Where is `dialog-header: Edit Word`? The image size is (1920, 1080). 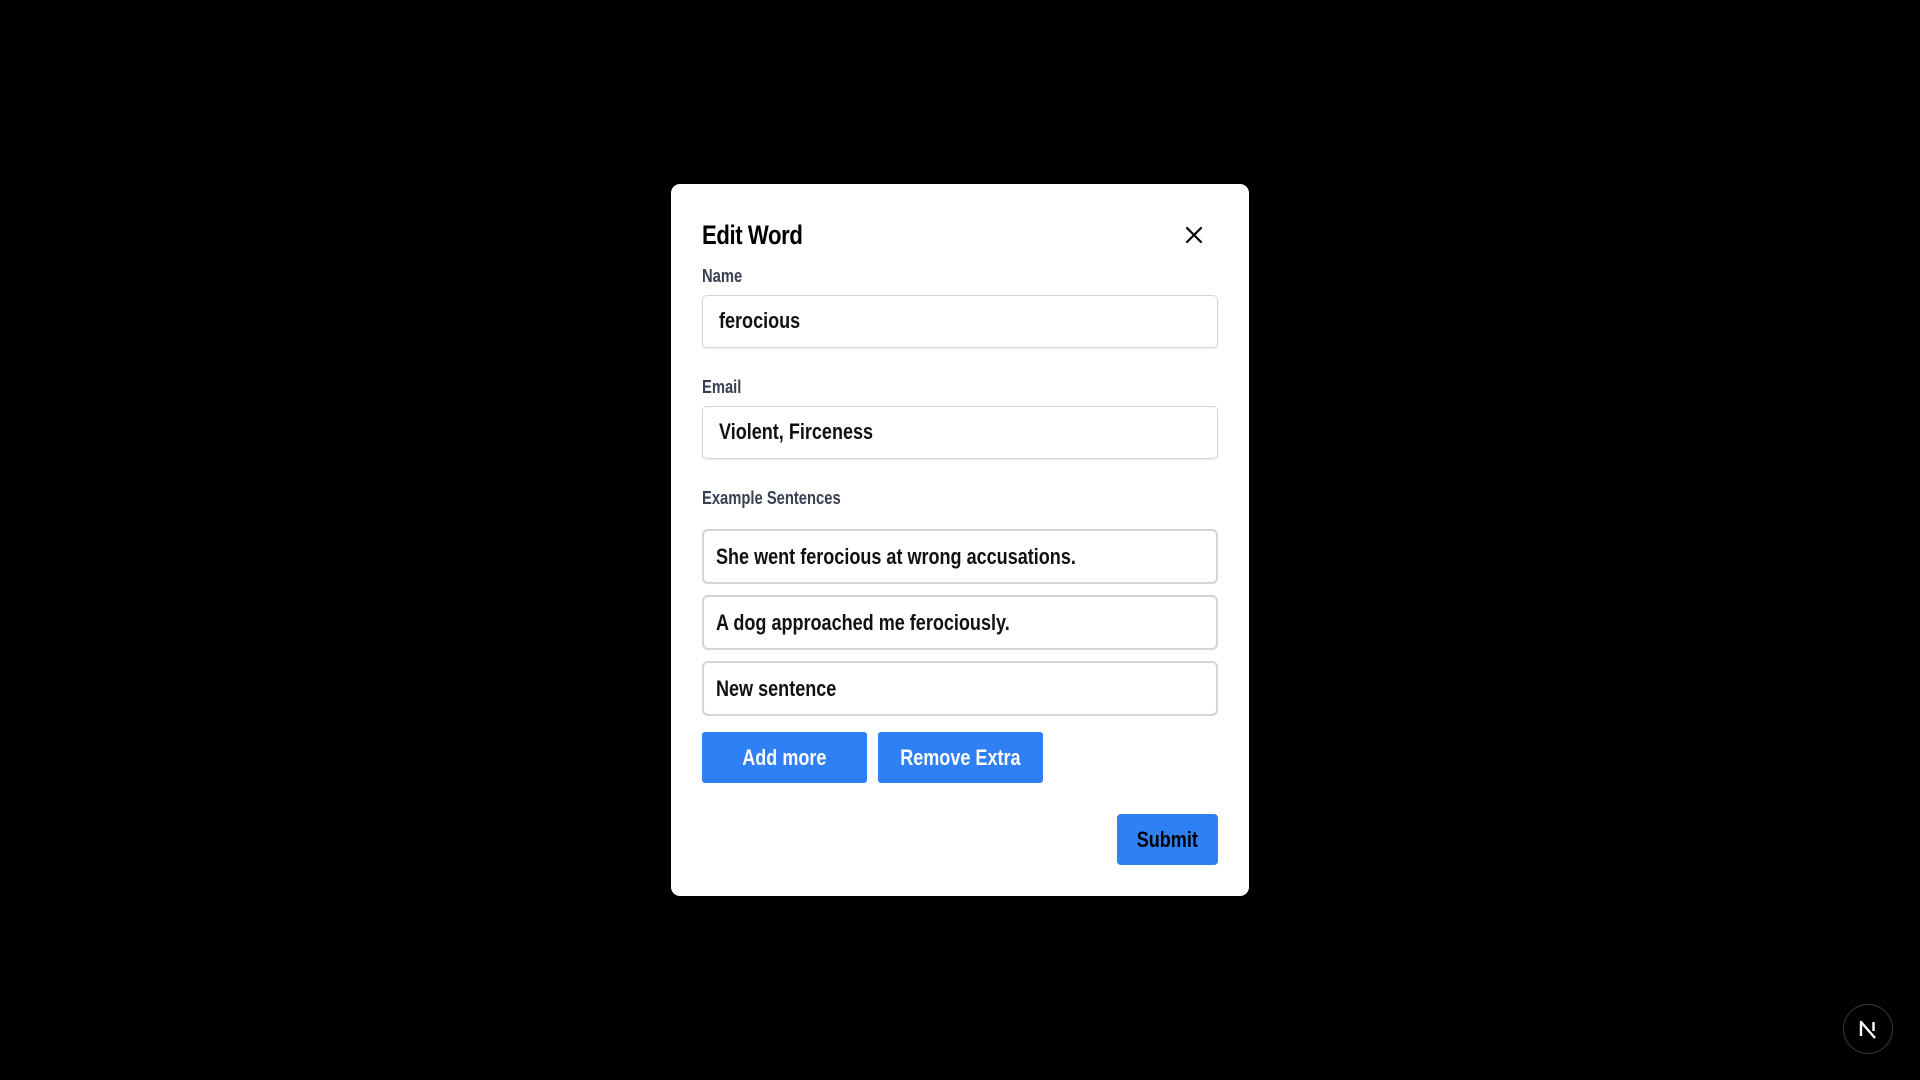
dialog-header: Edit Word is located at coordinates (960, 235).